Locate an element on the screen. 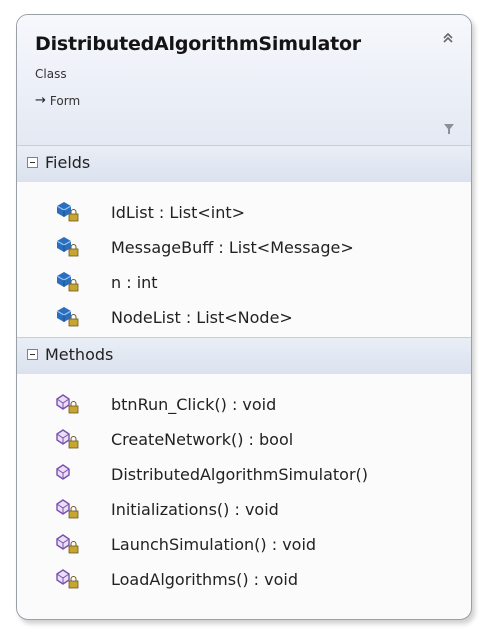 This screenshot has width=494, height=635. method-item-loadalgorithms: LoadAlgorithms() : void is located at coordinates (258, 579).